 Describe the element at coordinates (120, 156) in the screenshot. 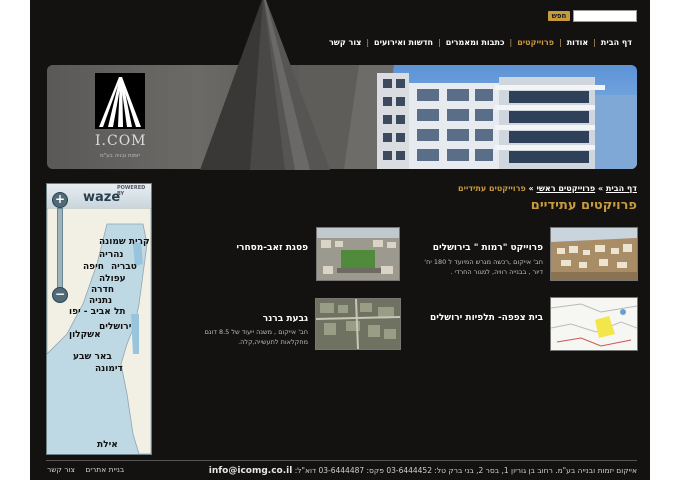

I see `logo-subtext: יזמות ובניה בע"מ` at that location.